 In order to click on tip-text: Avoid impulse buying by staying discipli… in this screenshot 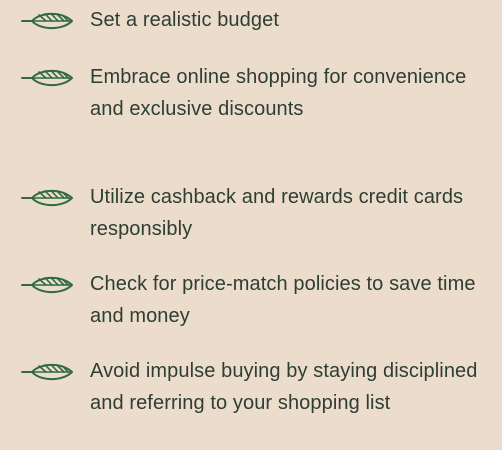, I will do `click(284, 387)`.